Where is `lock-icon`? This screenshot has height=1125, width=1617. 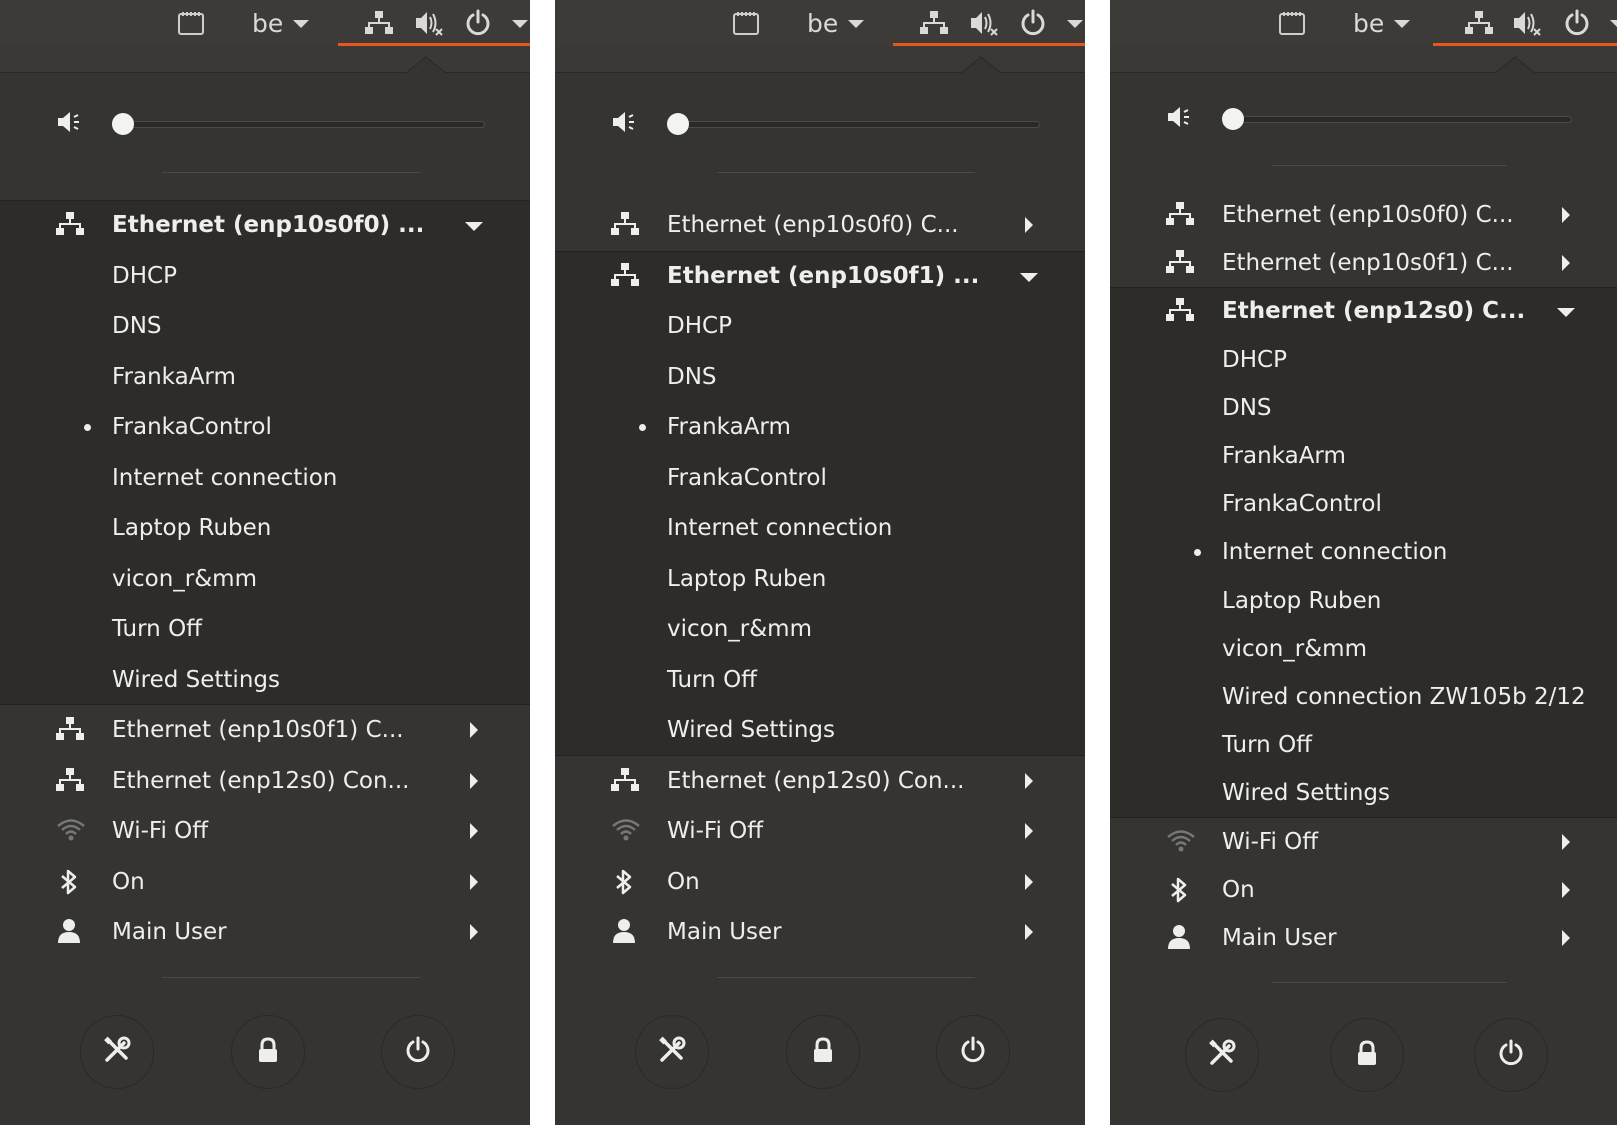
lock-icon is located at coordinates (1367, 1055).